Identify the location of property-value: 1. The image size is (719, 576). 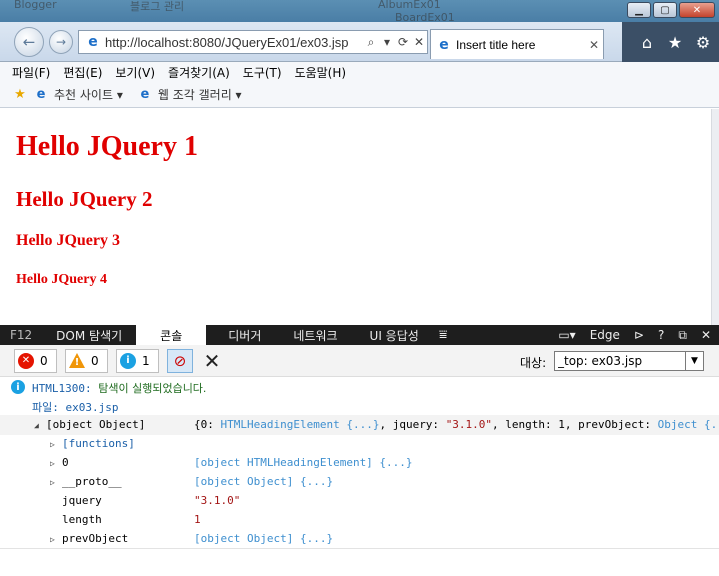
(197, 519).